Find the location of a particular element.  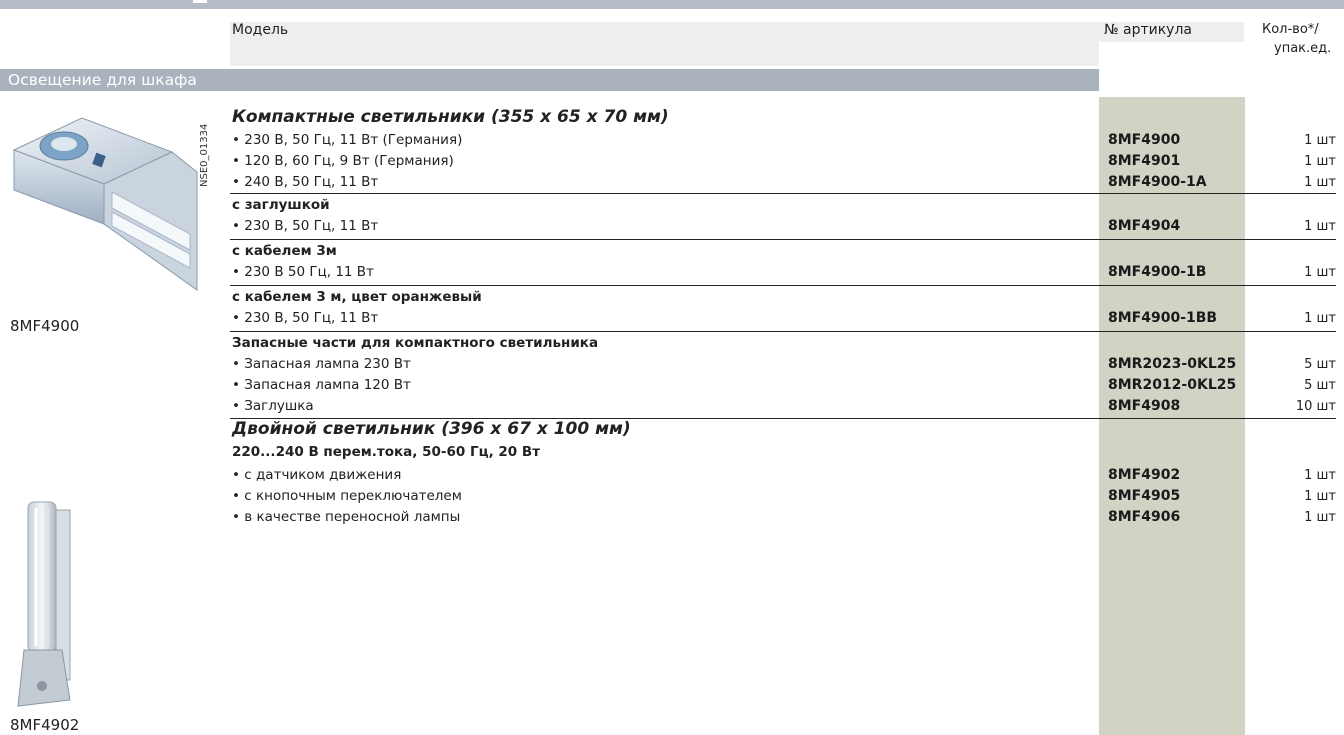

row-model: • 230 В 50 Гц, 11 Вт is located at coordinates (303, 272).